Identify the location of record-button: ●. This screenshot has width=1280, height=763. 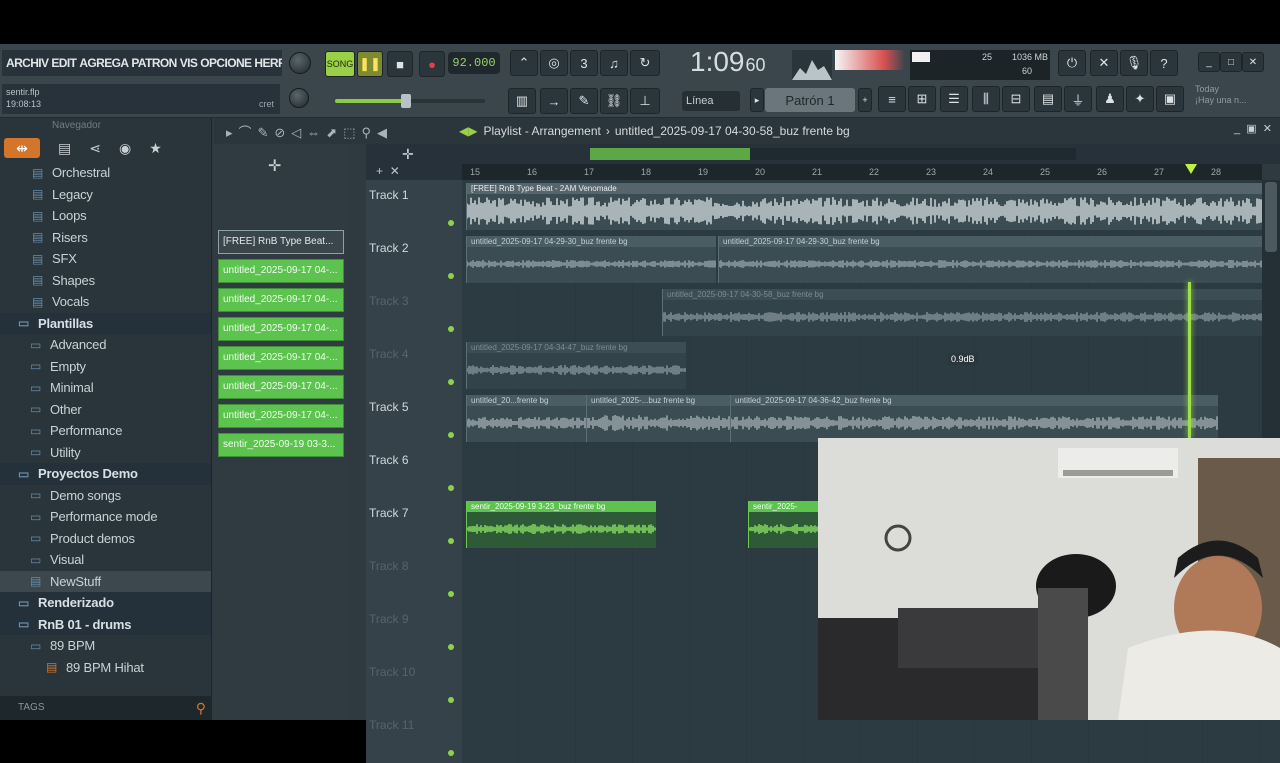
(432, 64).